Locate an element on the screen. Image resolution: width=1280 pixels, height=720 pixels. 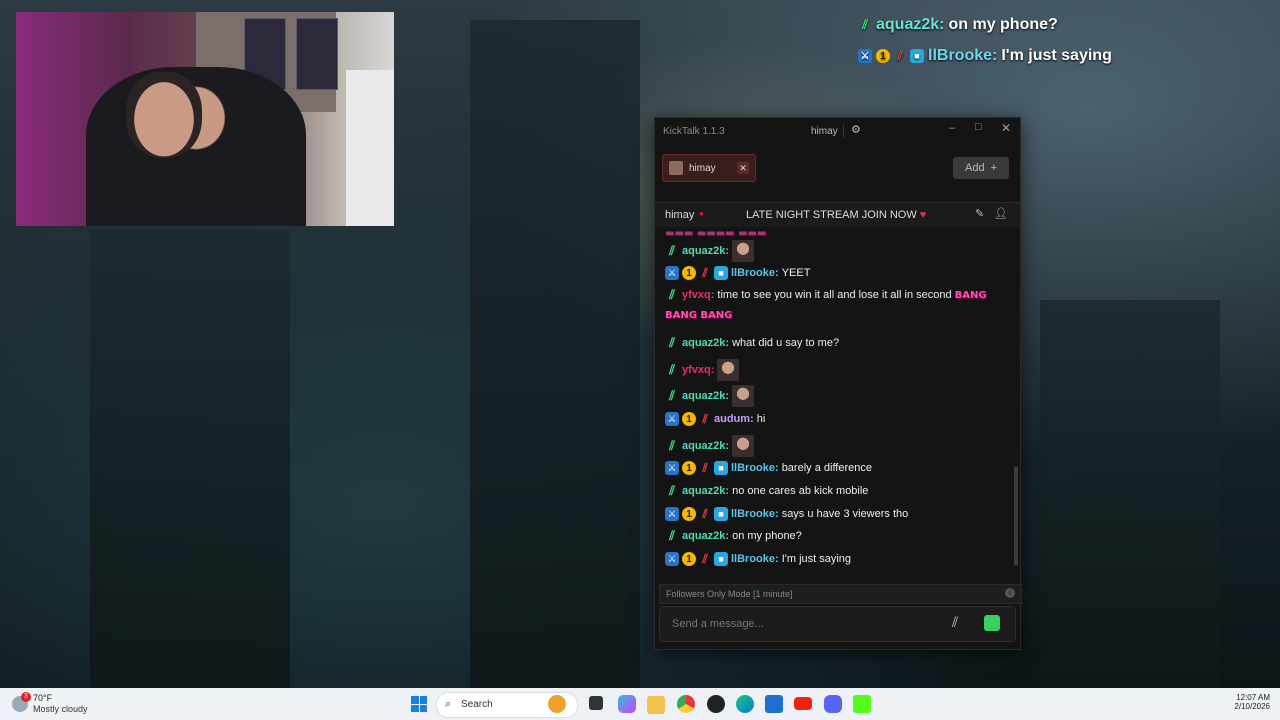
list-item: ⚔ 1 ⫽ ■ llBrooke: I'm just saying is located at coordinates (758, 559).